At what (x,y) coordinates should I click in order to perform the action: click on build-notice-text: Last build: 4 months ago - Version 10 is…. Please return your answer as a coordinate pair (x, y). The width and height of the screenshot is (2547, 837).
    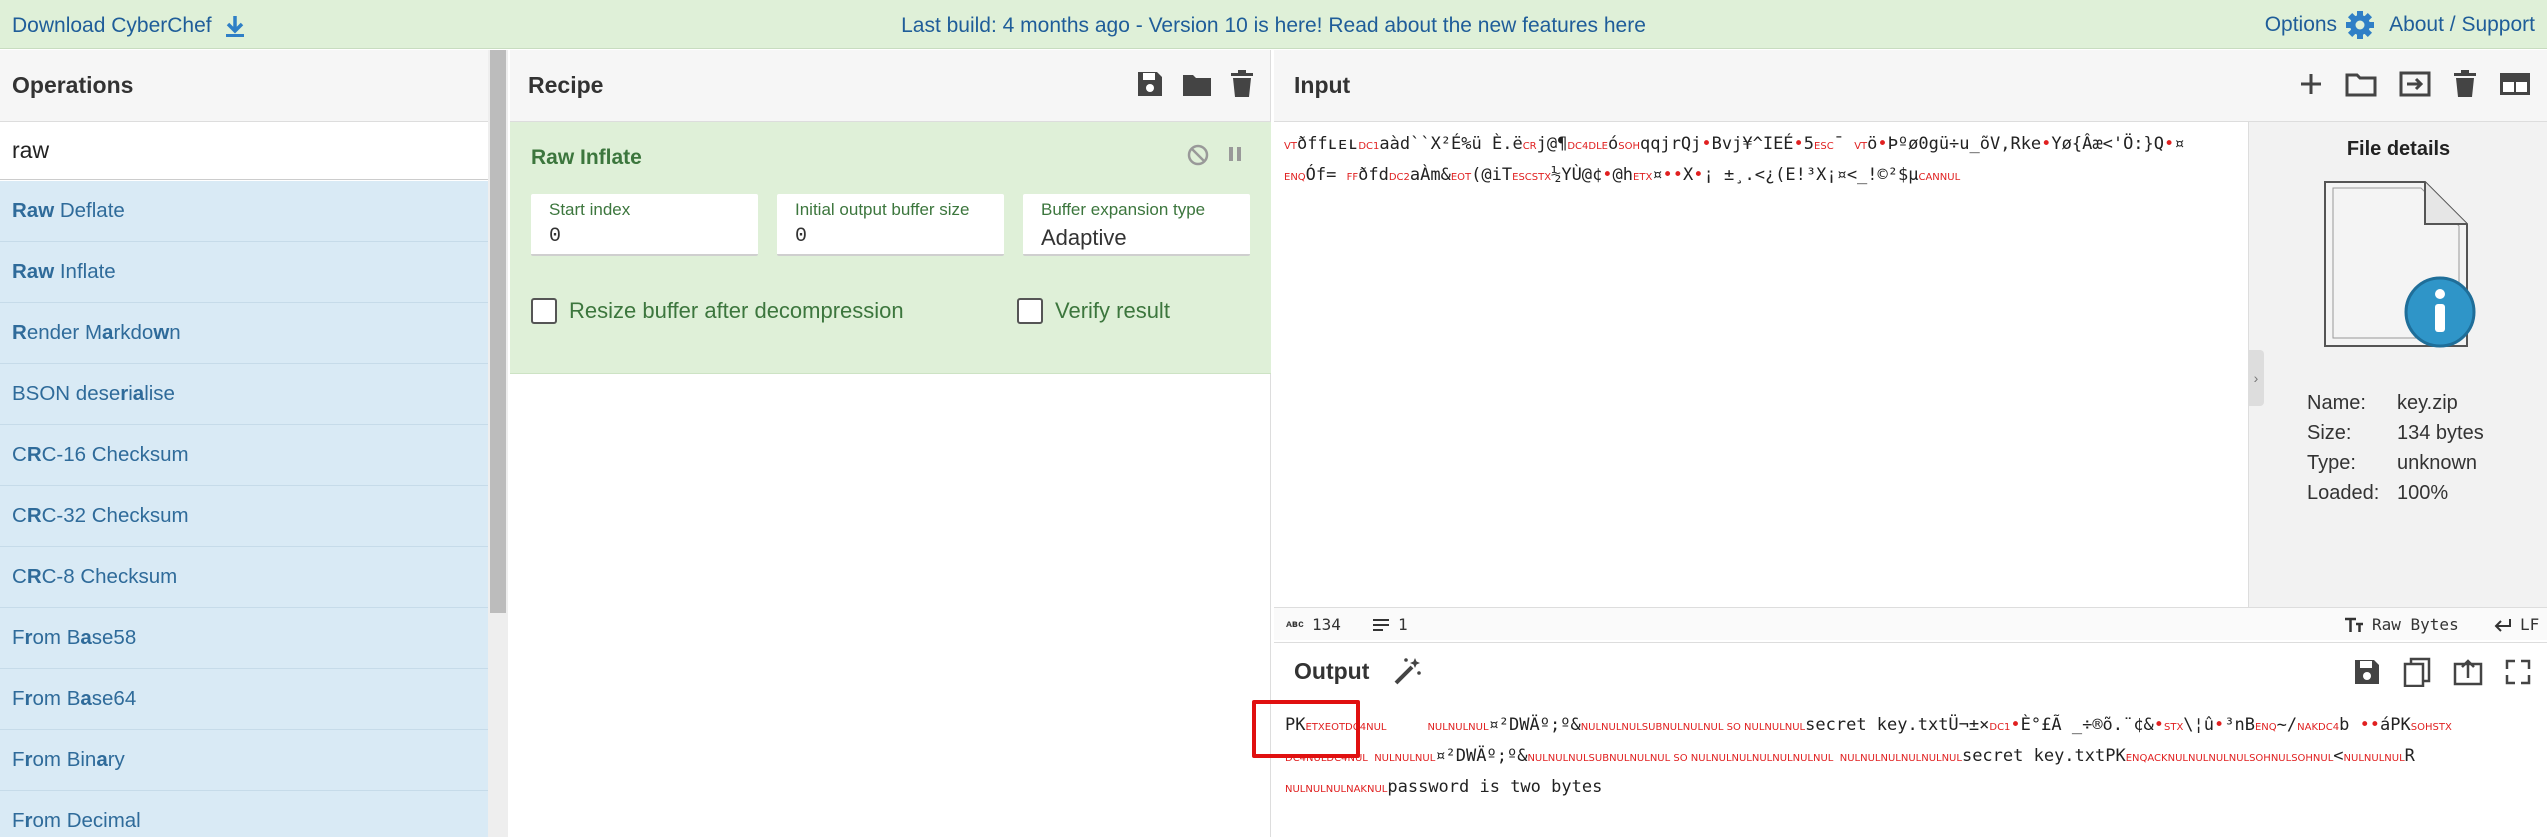
    Looking at the image, I should click on (1252, 25).